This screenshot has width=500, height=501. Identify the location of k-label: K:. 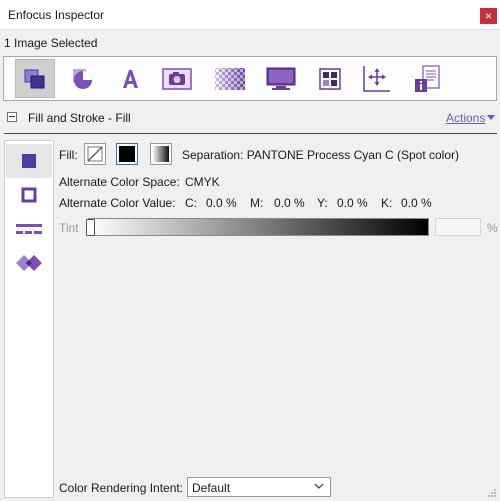
(387, 203).